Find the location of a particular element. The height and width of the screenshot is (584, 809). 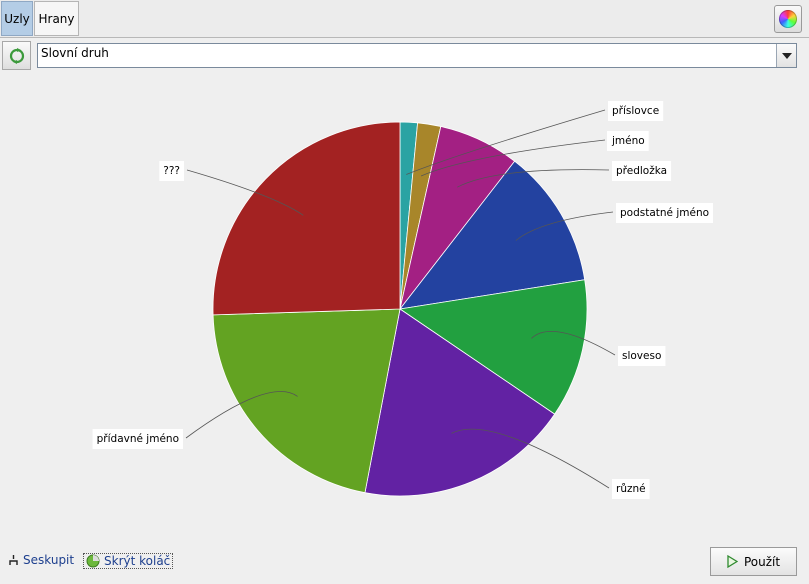

tab-nodes-label: Uzly is located at coordinates (17, 18).